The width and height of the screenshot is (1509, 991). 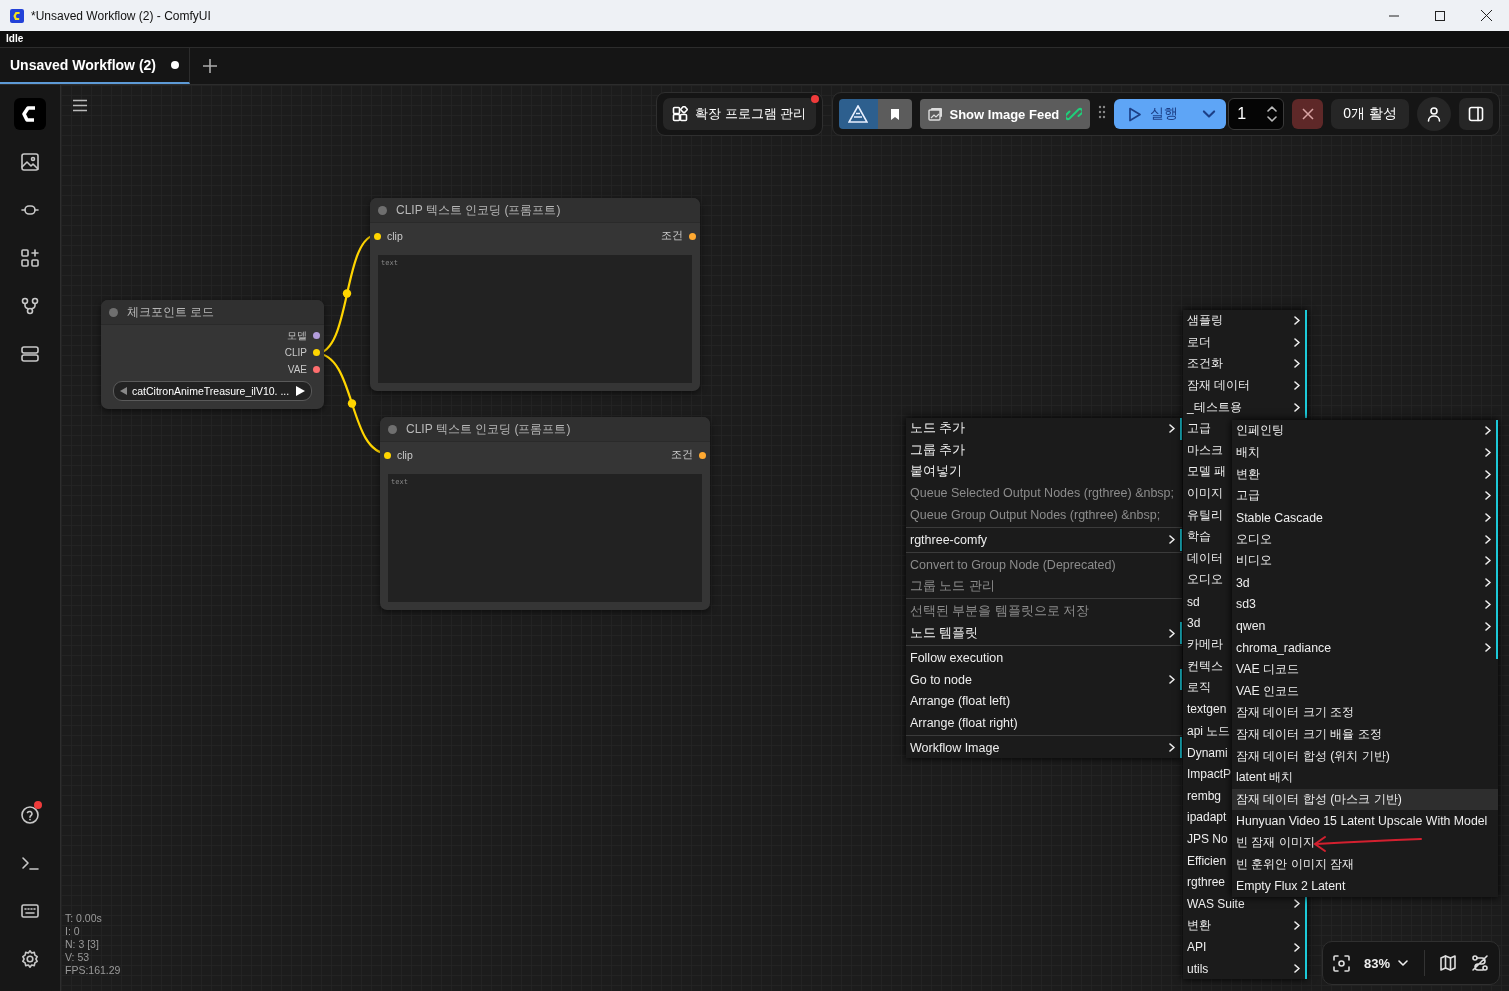 I want to click on menu-item: VAE 인코드, so click(x=1365, y=691).